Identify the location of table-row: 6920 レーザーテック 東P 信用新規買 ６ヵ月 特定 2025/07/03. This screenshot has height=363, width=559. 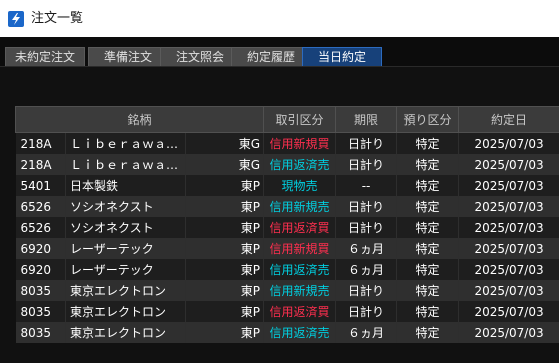
(287, 248).